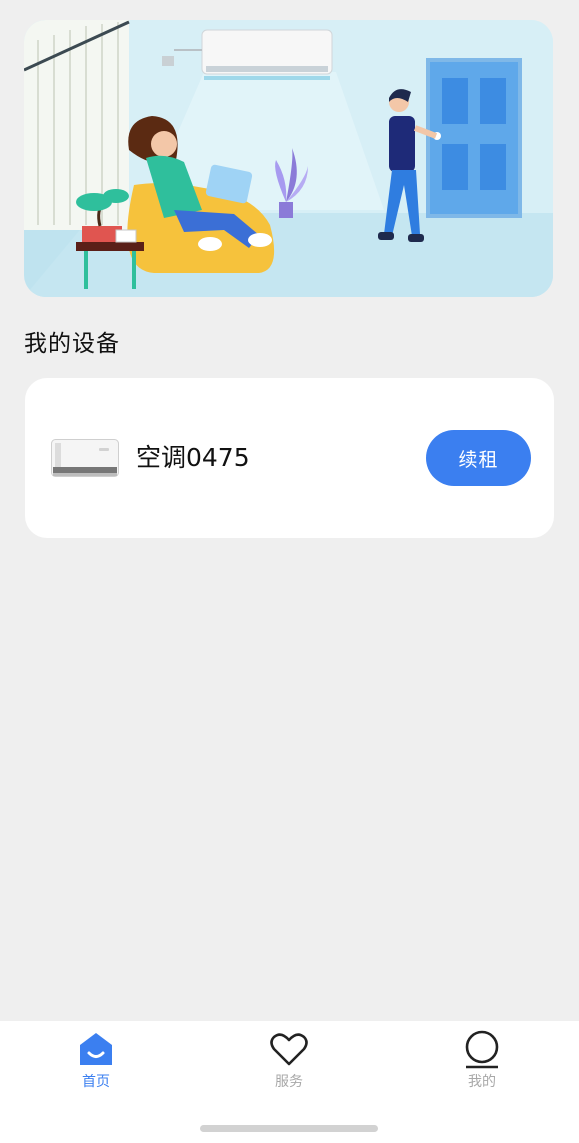 The image size is (579, 1143). I want to click on home-icon, so click(96, 1049).